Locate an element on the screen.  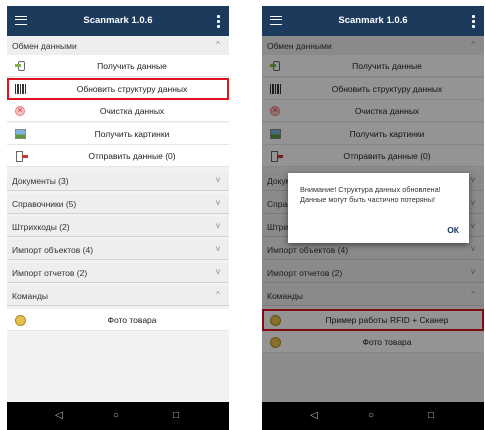
section-header: Документы (3) v is located at coordinates (118, 180).